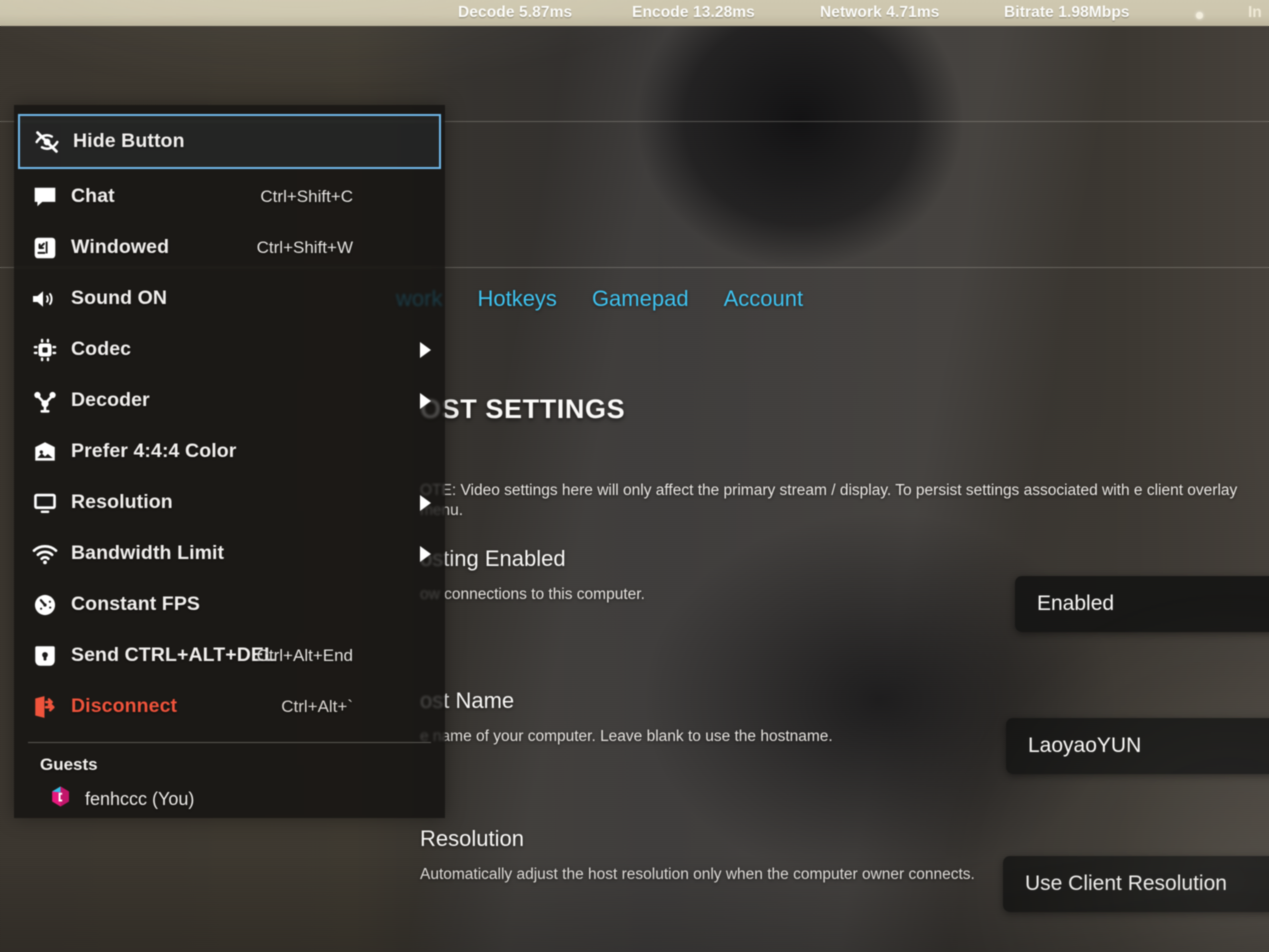  Describe the element at coordinates (1085, 745) in the screenshot. I see `host-name-value: LaoyaoYUN` at that location.